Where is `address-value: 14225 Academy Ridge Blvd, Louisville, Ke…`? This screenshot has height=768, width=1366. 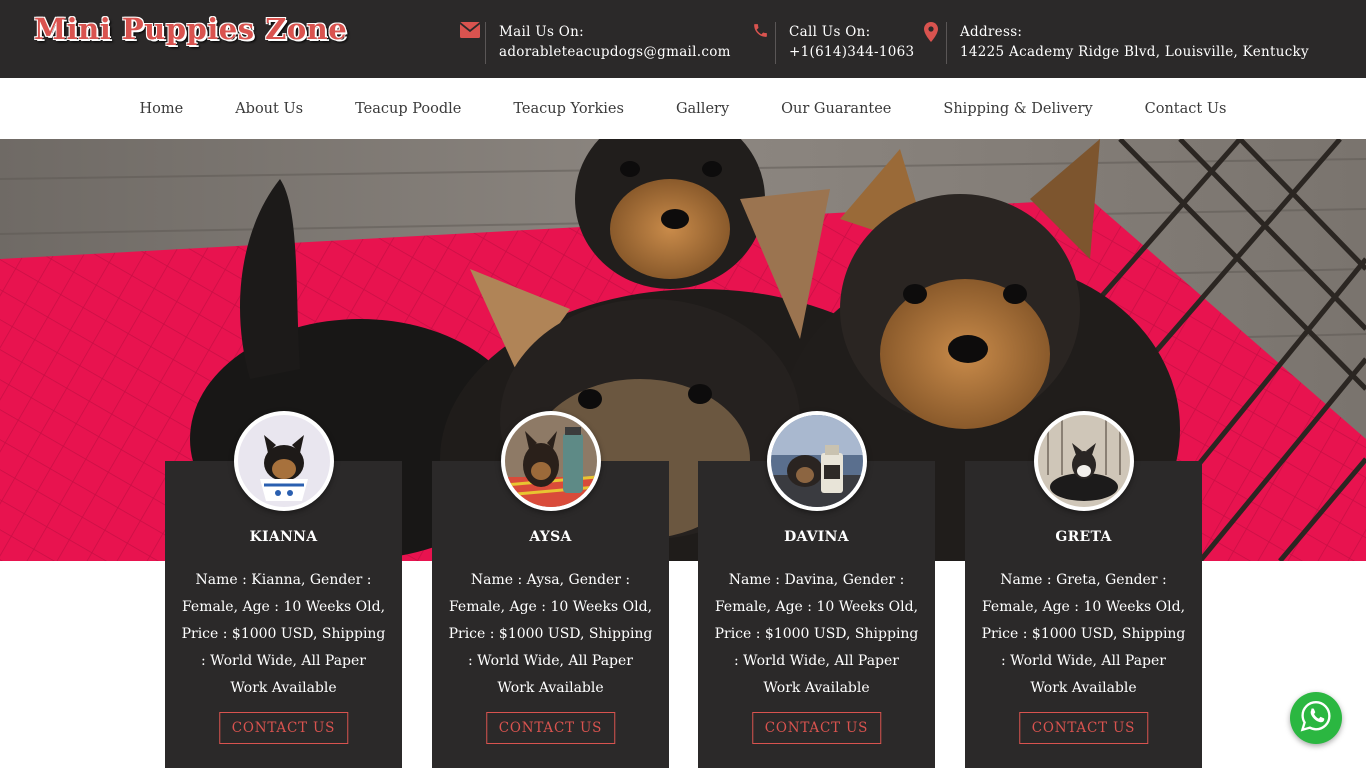
address-value: 14225 Academy Ridge Blvd, Louisville, Ke… is located at coordinates (1134, 52).